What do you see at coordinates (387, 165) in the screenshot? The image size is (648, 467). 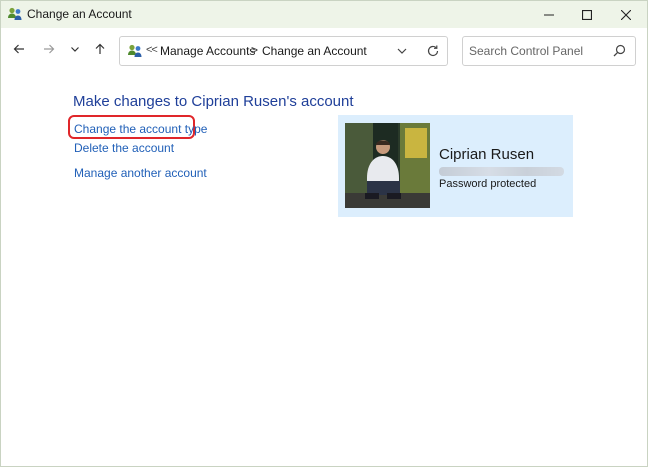 I see `avatar` at bounding box center [387, 165].